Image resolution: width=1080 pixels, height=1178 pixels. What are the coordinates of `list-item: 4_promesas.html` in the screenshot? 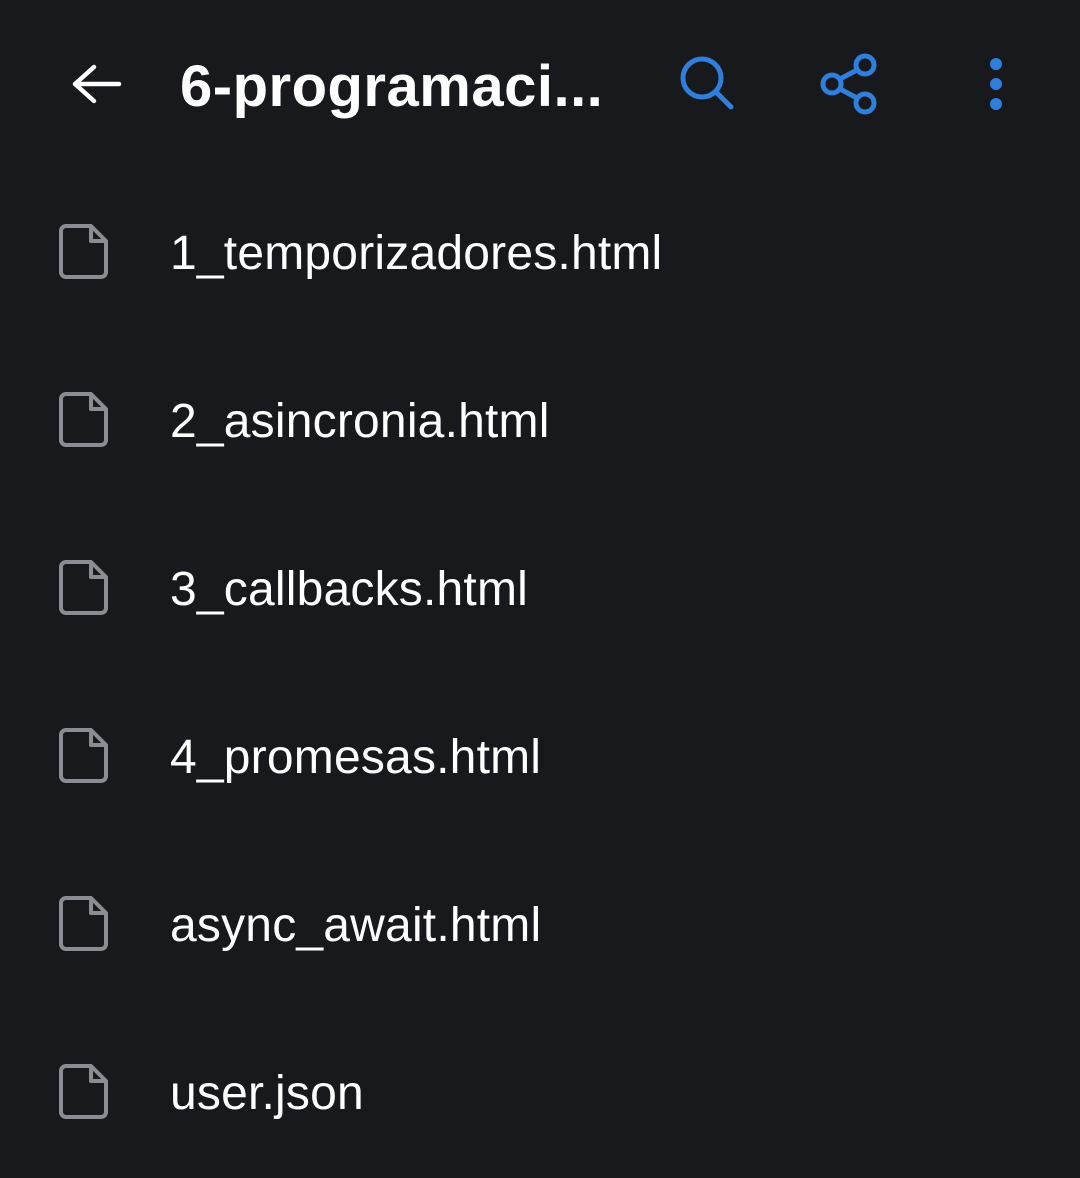 It's located at (540, 758).